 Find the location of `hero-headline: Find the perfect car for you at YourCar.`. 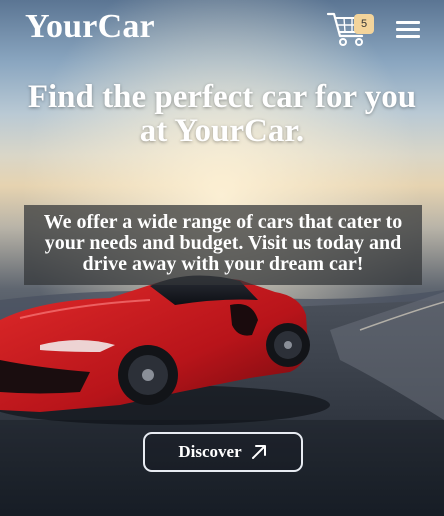

hero-headline: Find the perfect car for you at YourCar. is located at coordinates (222, 114).